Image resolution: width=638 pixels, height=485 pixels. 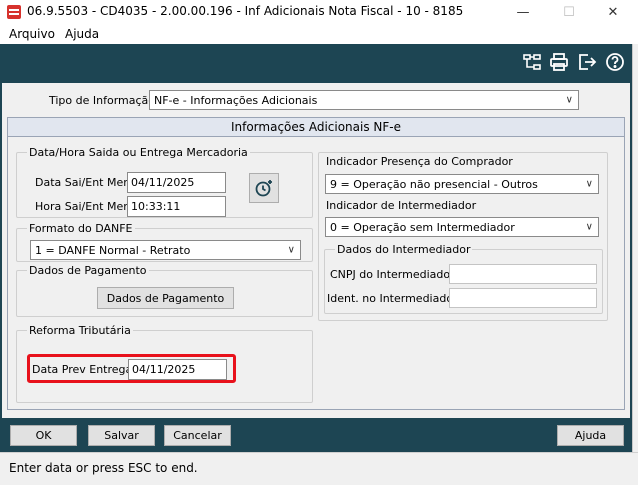 What do you see at coordinates (32, 34) in the screenshot?
I see `menu-arquivo: Arquivo` at bounding box center [32, 34].